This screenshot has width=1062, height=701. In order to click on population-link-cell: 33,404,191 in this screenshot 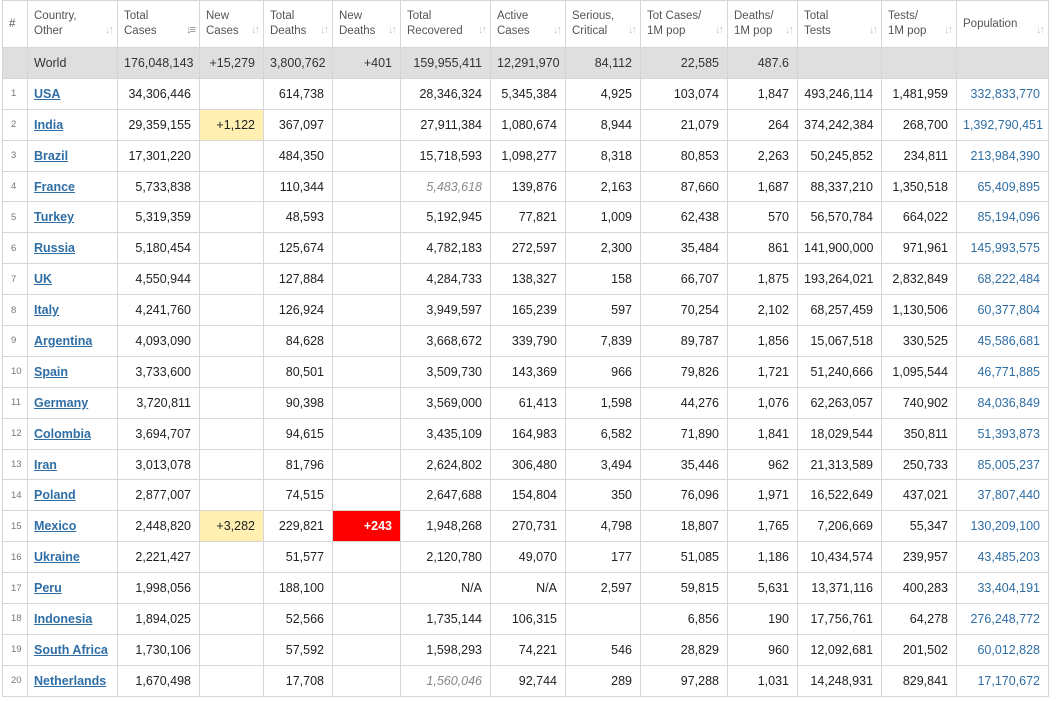, I will do `click(1002, 588)`.